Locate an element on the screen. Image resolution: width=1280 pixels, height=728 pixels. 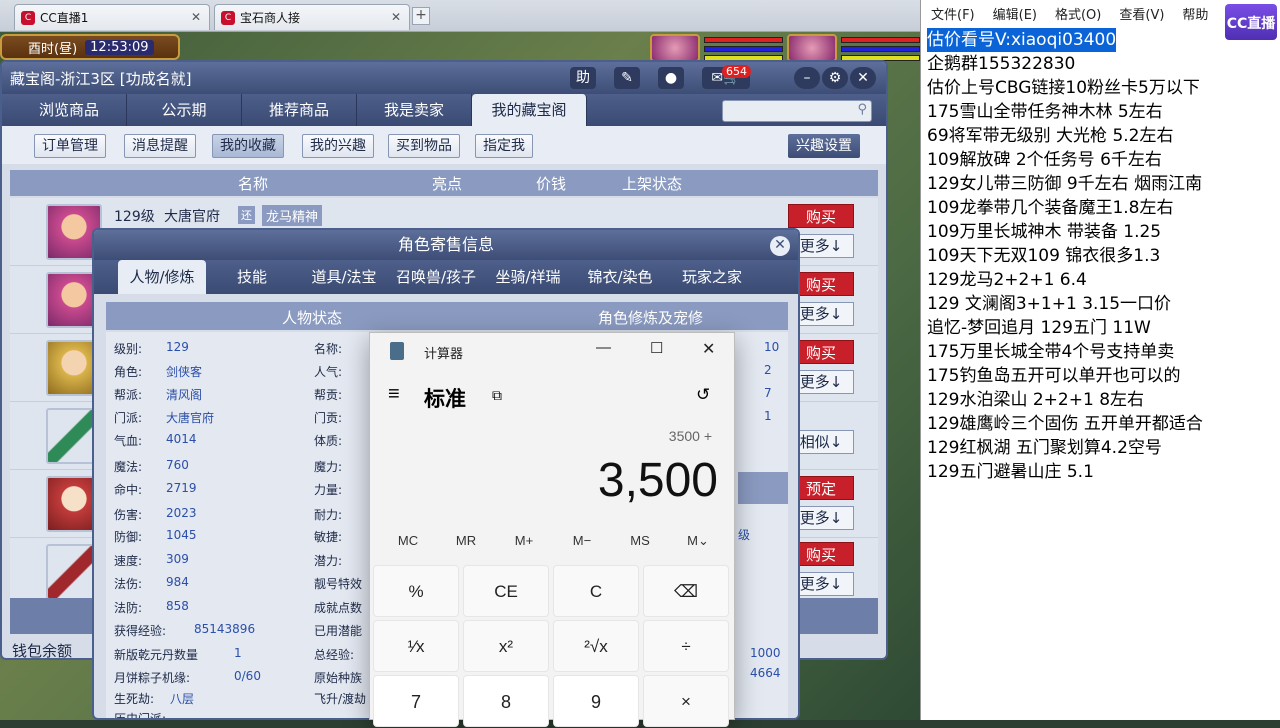
memory-clear-button: MC is located at coordinates (408, 545).